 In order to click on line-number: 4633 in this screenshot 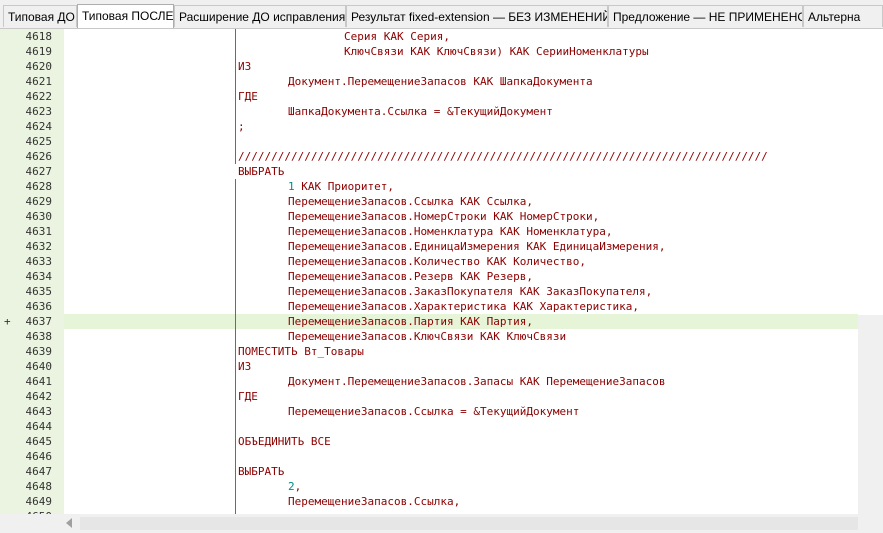, I will do `click(39, 261)`.